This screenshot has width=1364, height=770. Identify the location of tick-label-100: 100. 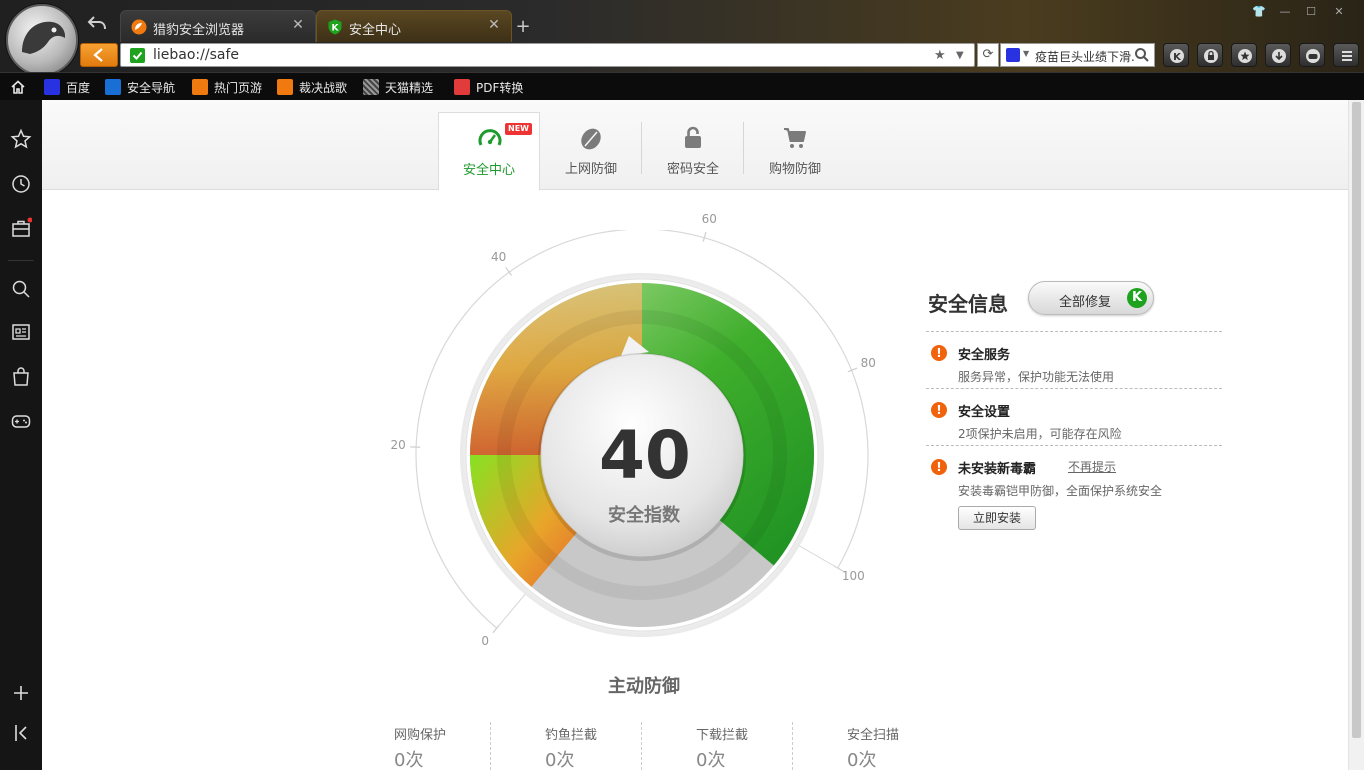
(853, 576).